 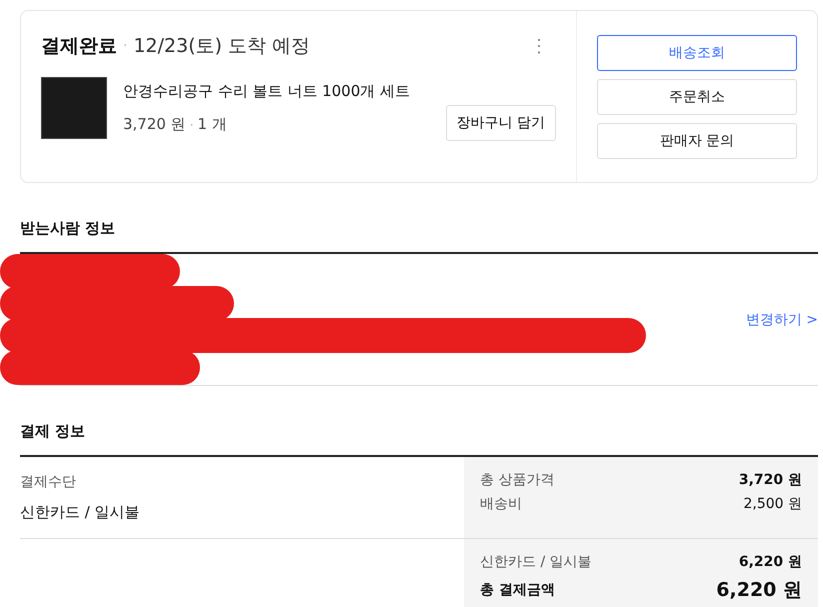 I want to click on product-price: 3,720 원, so click(x=154, y=124).